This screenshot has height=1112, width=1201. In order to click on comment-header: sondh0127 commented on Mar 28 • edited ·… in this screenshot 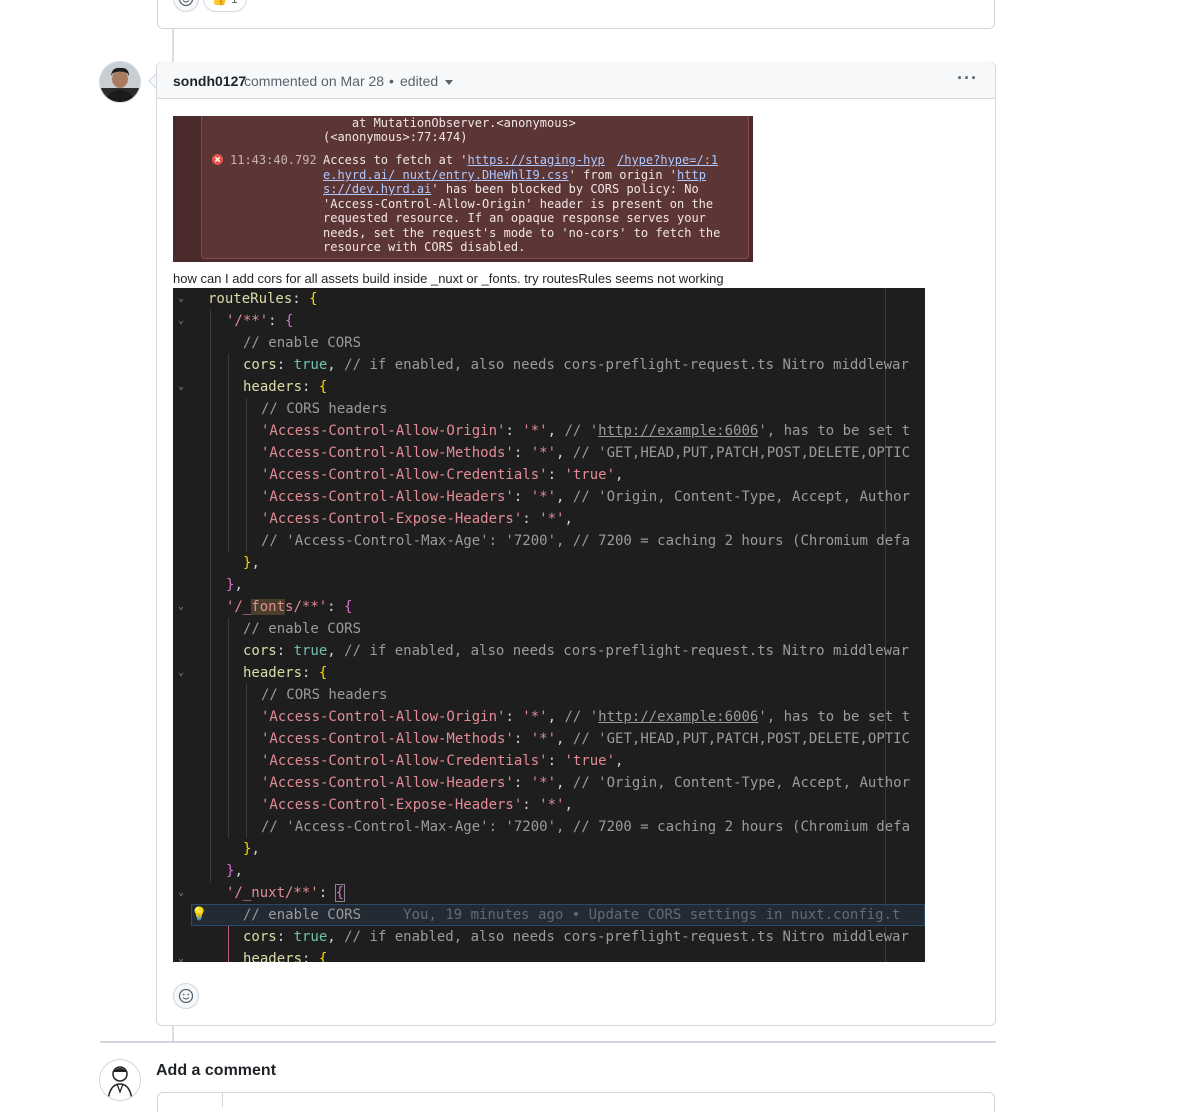, I will do `click(576, 80)`.